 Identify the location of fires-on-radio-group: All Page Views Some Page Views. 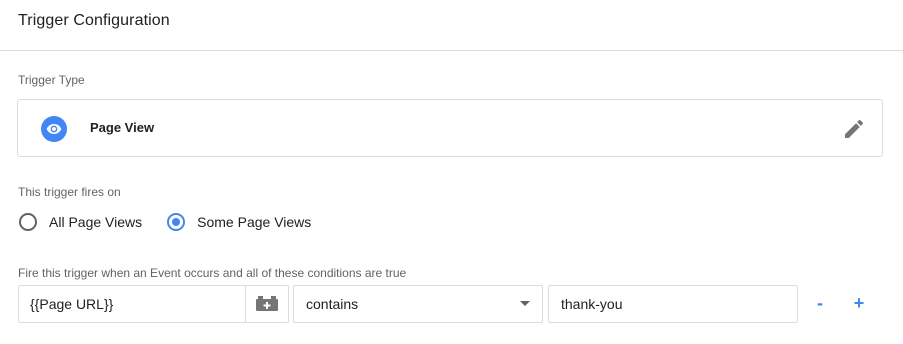
(177, 222).